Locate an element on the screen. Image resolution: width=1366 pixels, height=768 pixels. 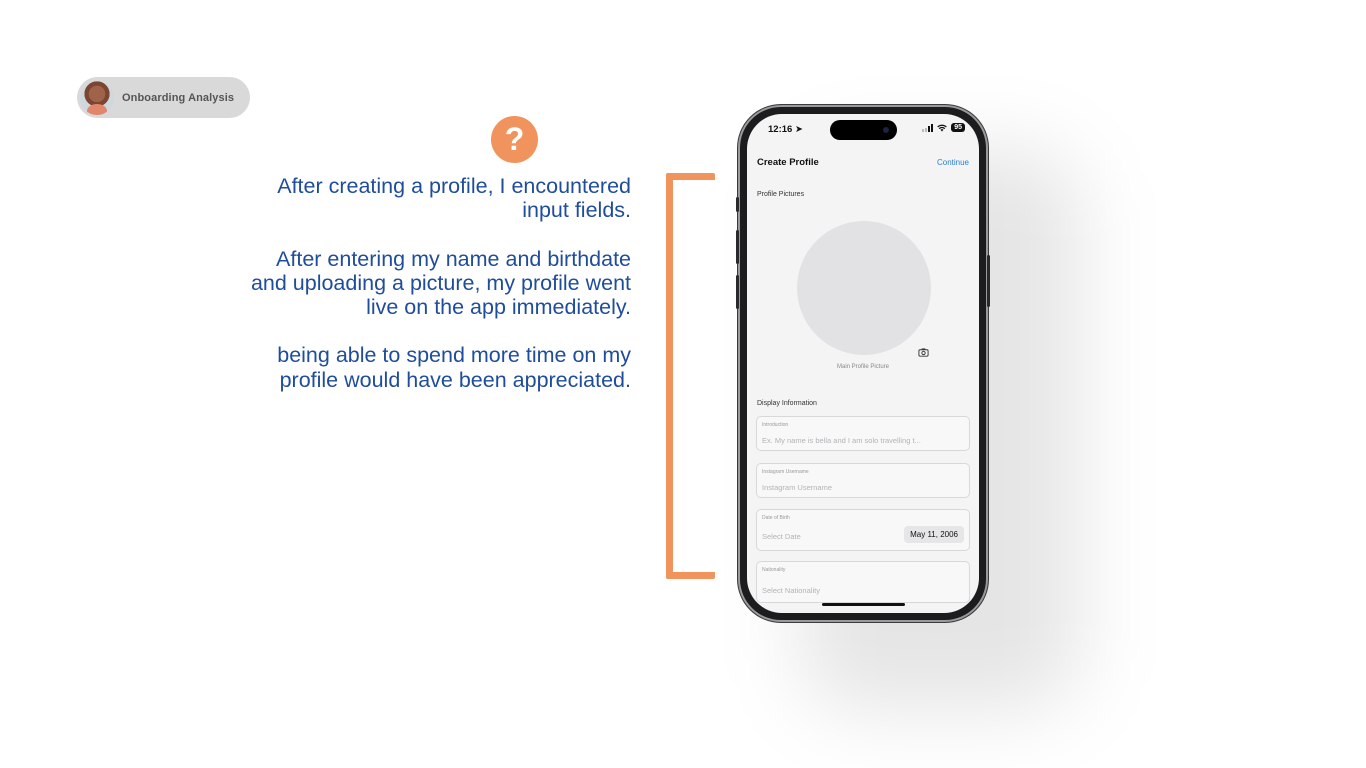
nationality-label: Nationality is located at coordinates (774, 570).